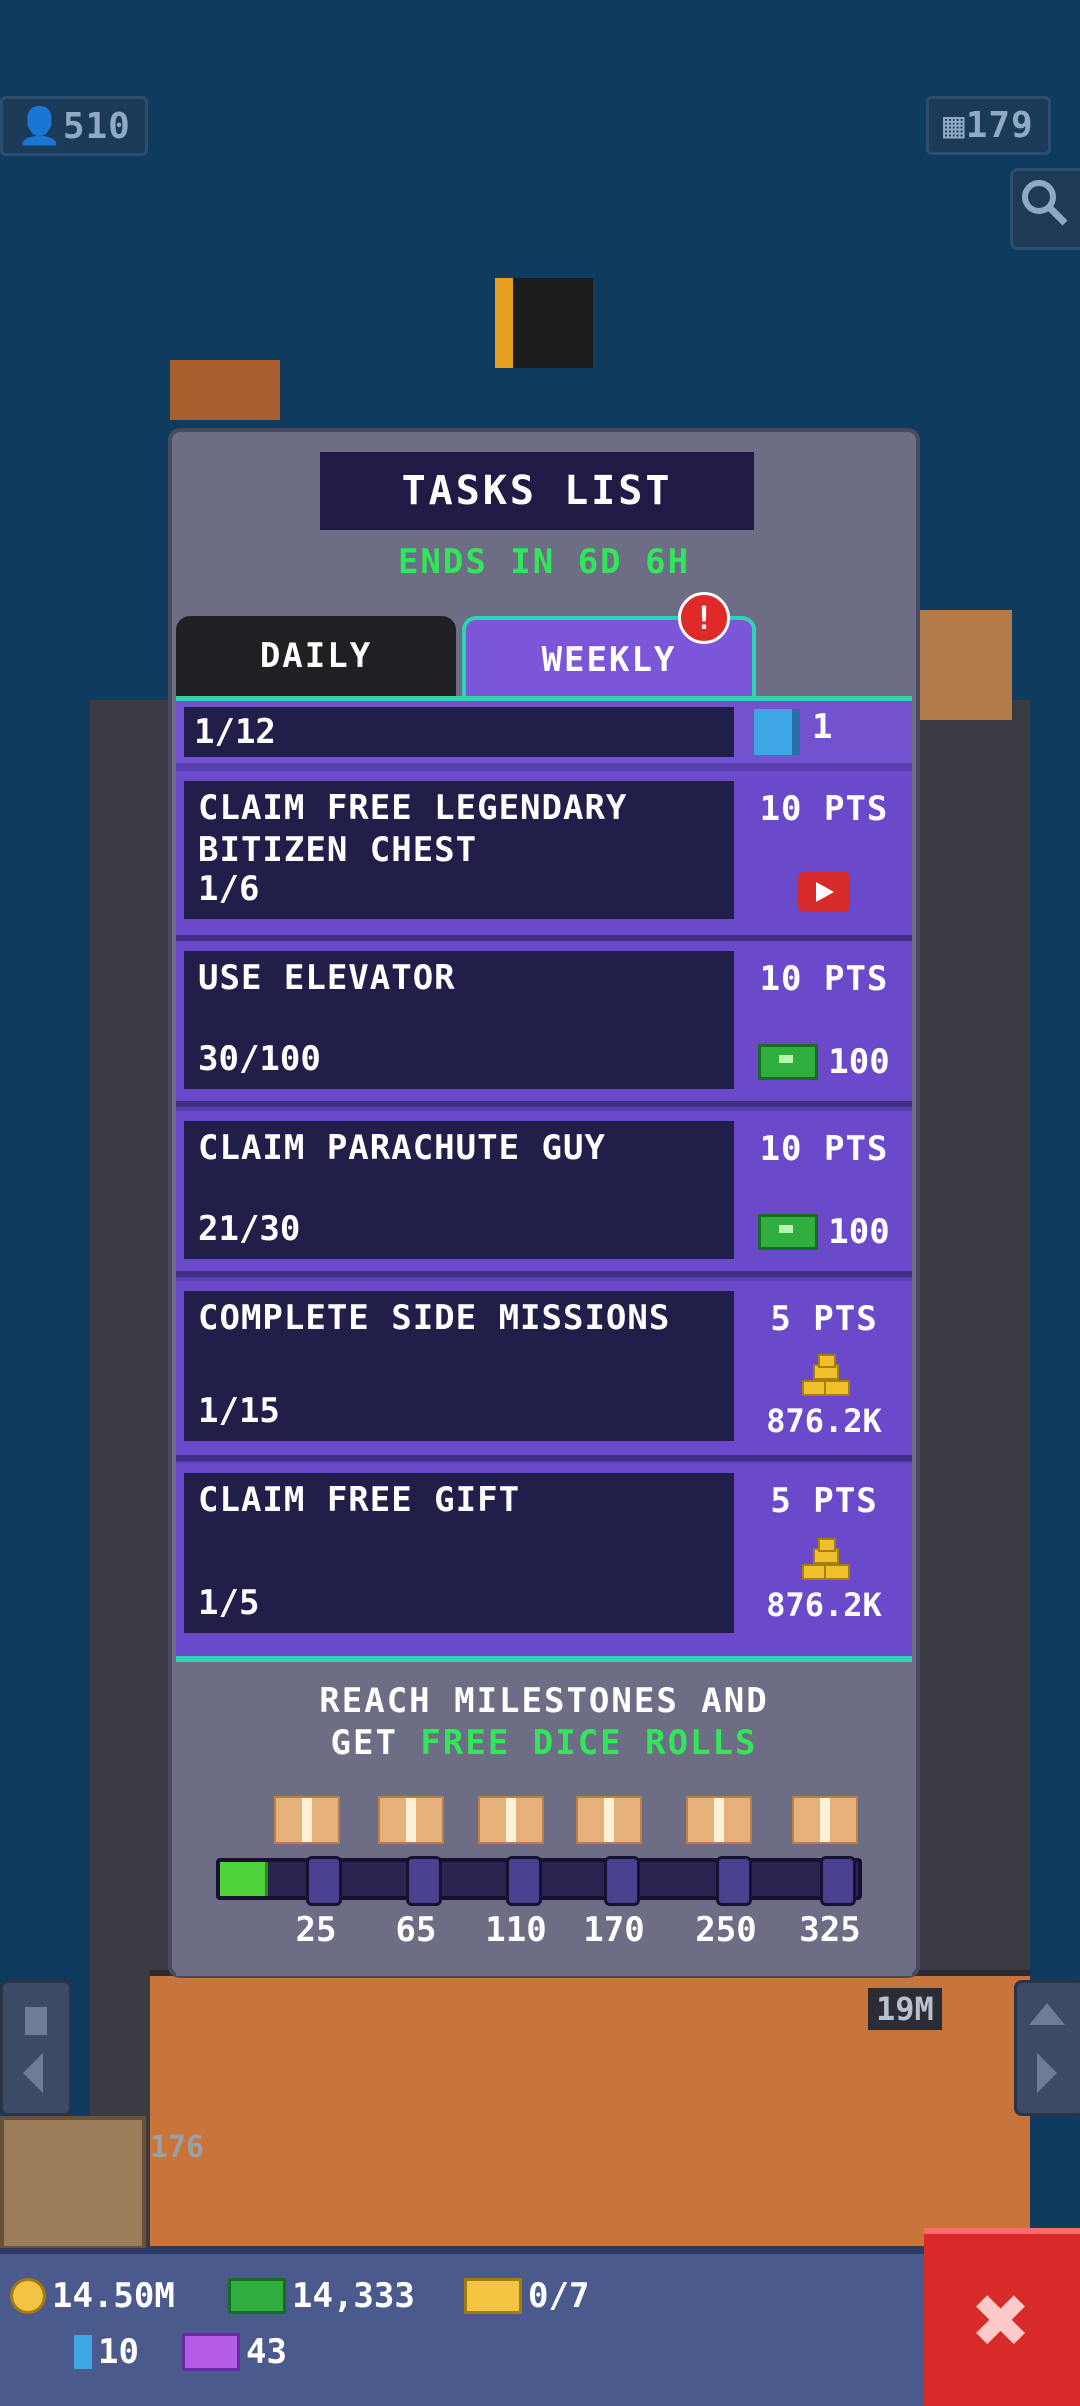 This screenshot has height=2406, width=1080. Describe the element at coordinates (1002, 2320) in the screenshot. I see `close-icon: ✖` at that location.